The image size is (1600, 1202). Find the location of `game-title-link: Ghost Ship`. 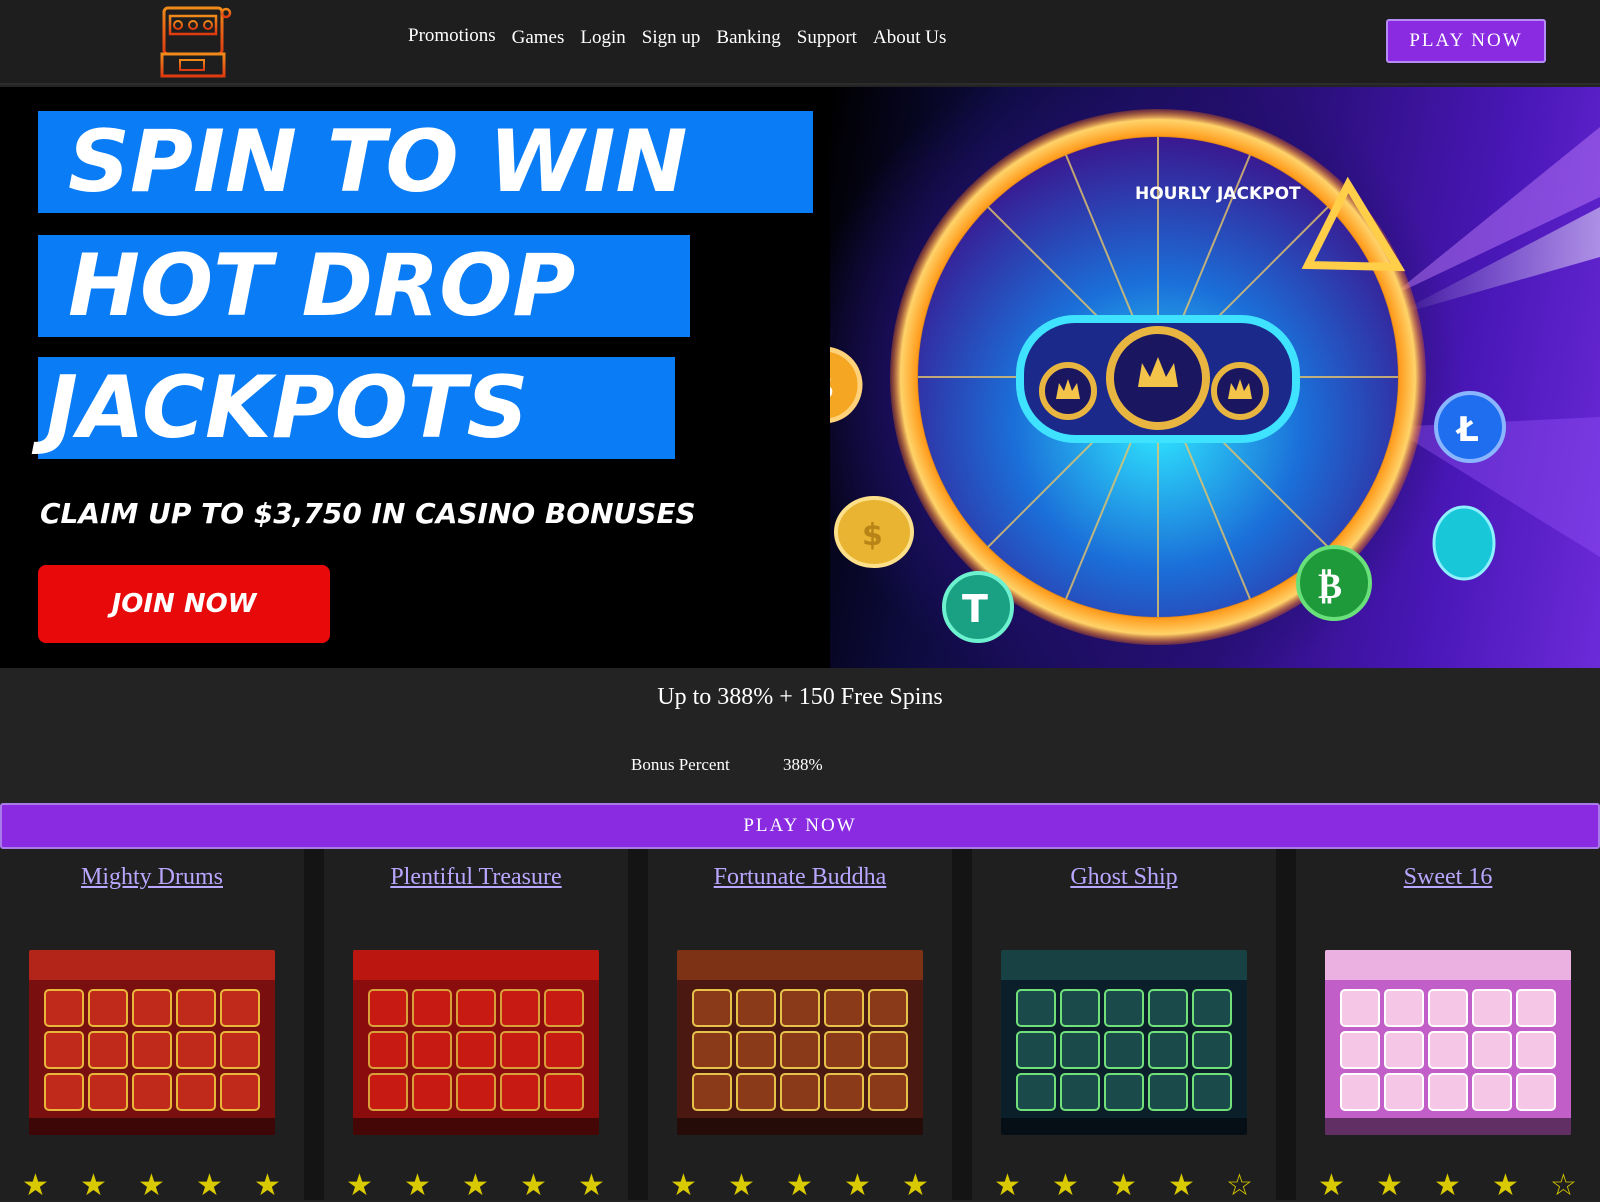

game-title-link: Ghost Ship is located at coordinates (1124, 877).